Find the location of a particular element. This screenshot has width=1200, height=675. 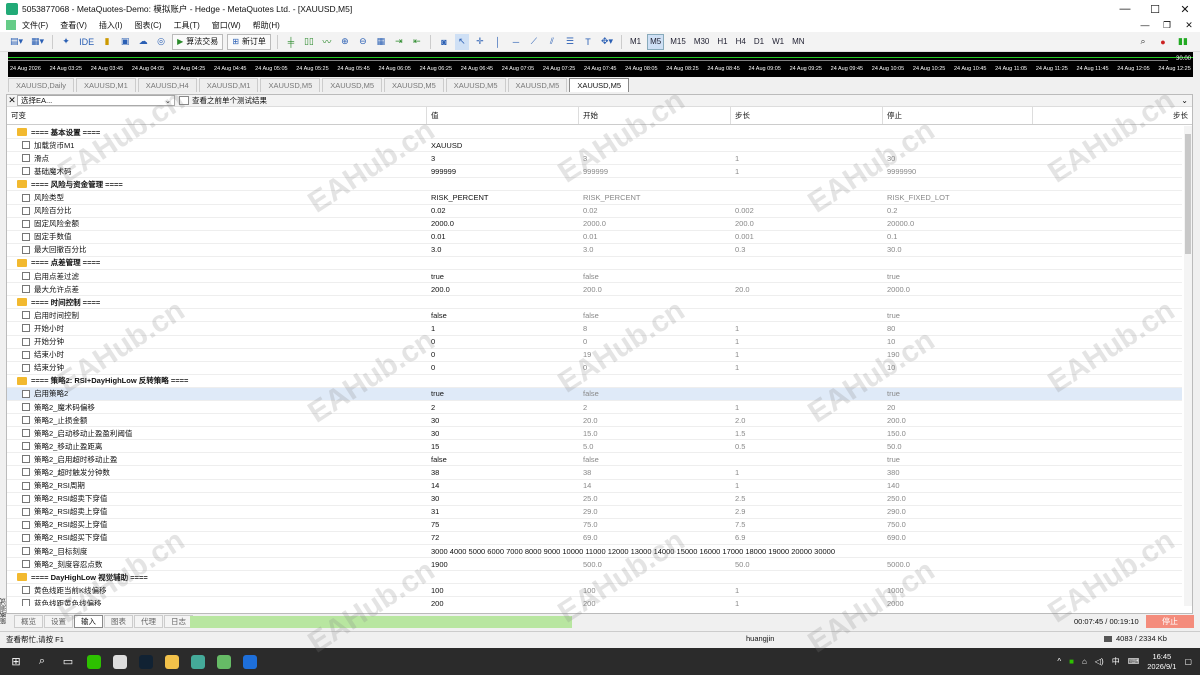

param-row: 策略2_刻度容忍点数 1900 500.0 50.0 5000.0 is located at coordinates (594, 565).